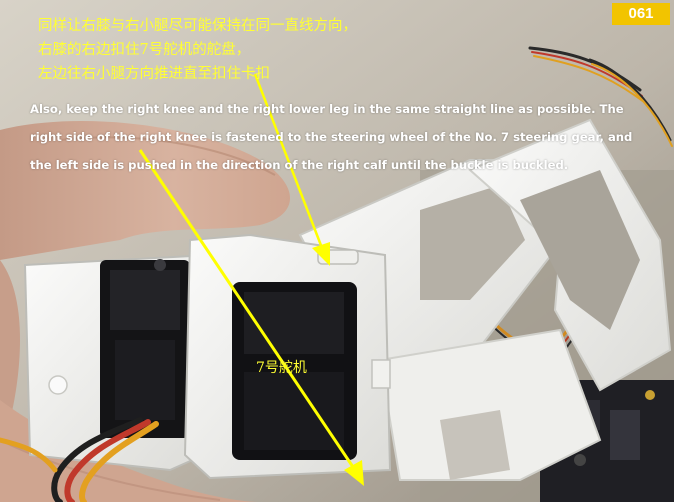 This screenshot has width=674, height=502. I want to click on servo-7-label: 7号舵机, so click(281, 368).